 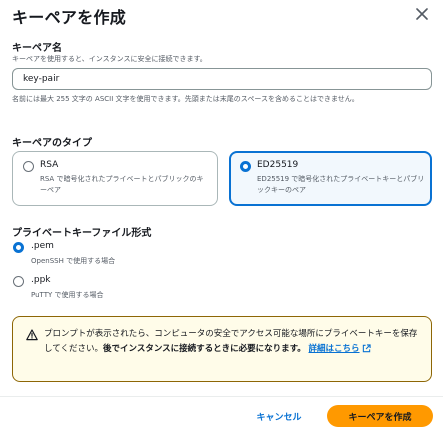 I want to click on external-link-icon, so click(x=366, y=348).